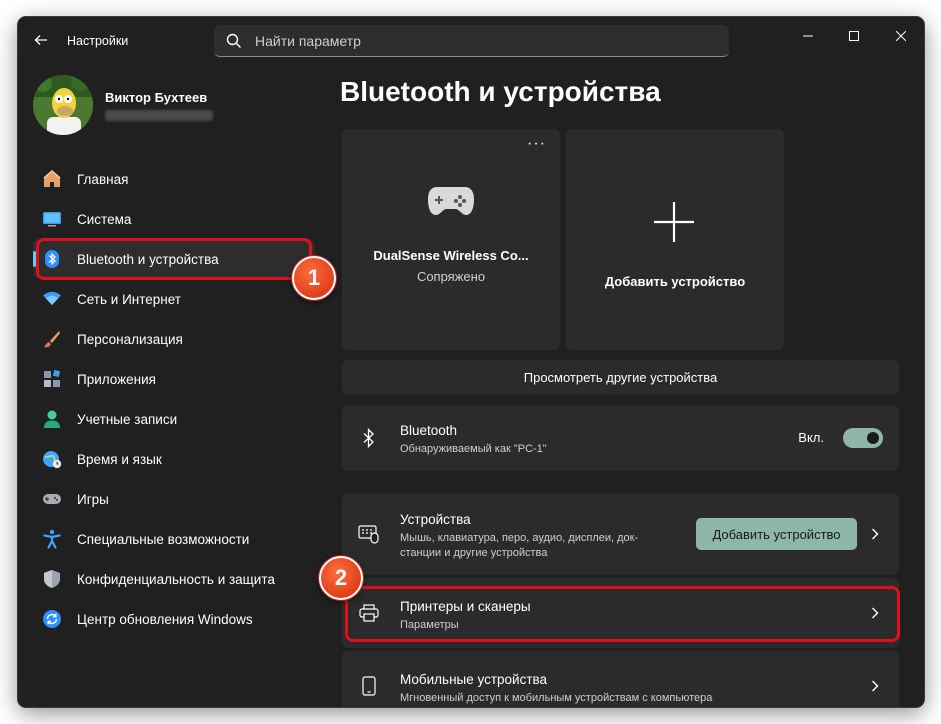  What do you see at coordinates (536, 144) in the screenshot?
I see `more-options-button: ···` at bounding box center [536, 144].